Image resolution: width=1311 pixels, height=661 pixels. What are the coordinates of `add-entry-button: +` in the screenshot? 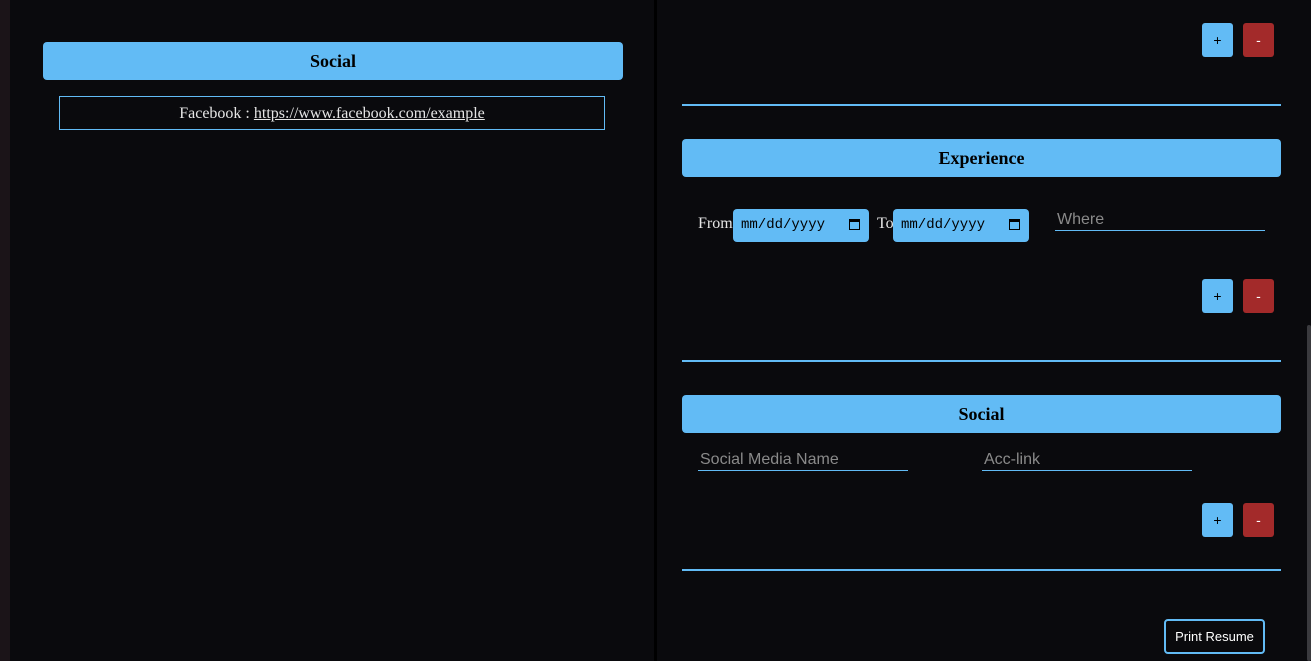 It's located at (1217, 40).